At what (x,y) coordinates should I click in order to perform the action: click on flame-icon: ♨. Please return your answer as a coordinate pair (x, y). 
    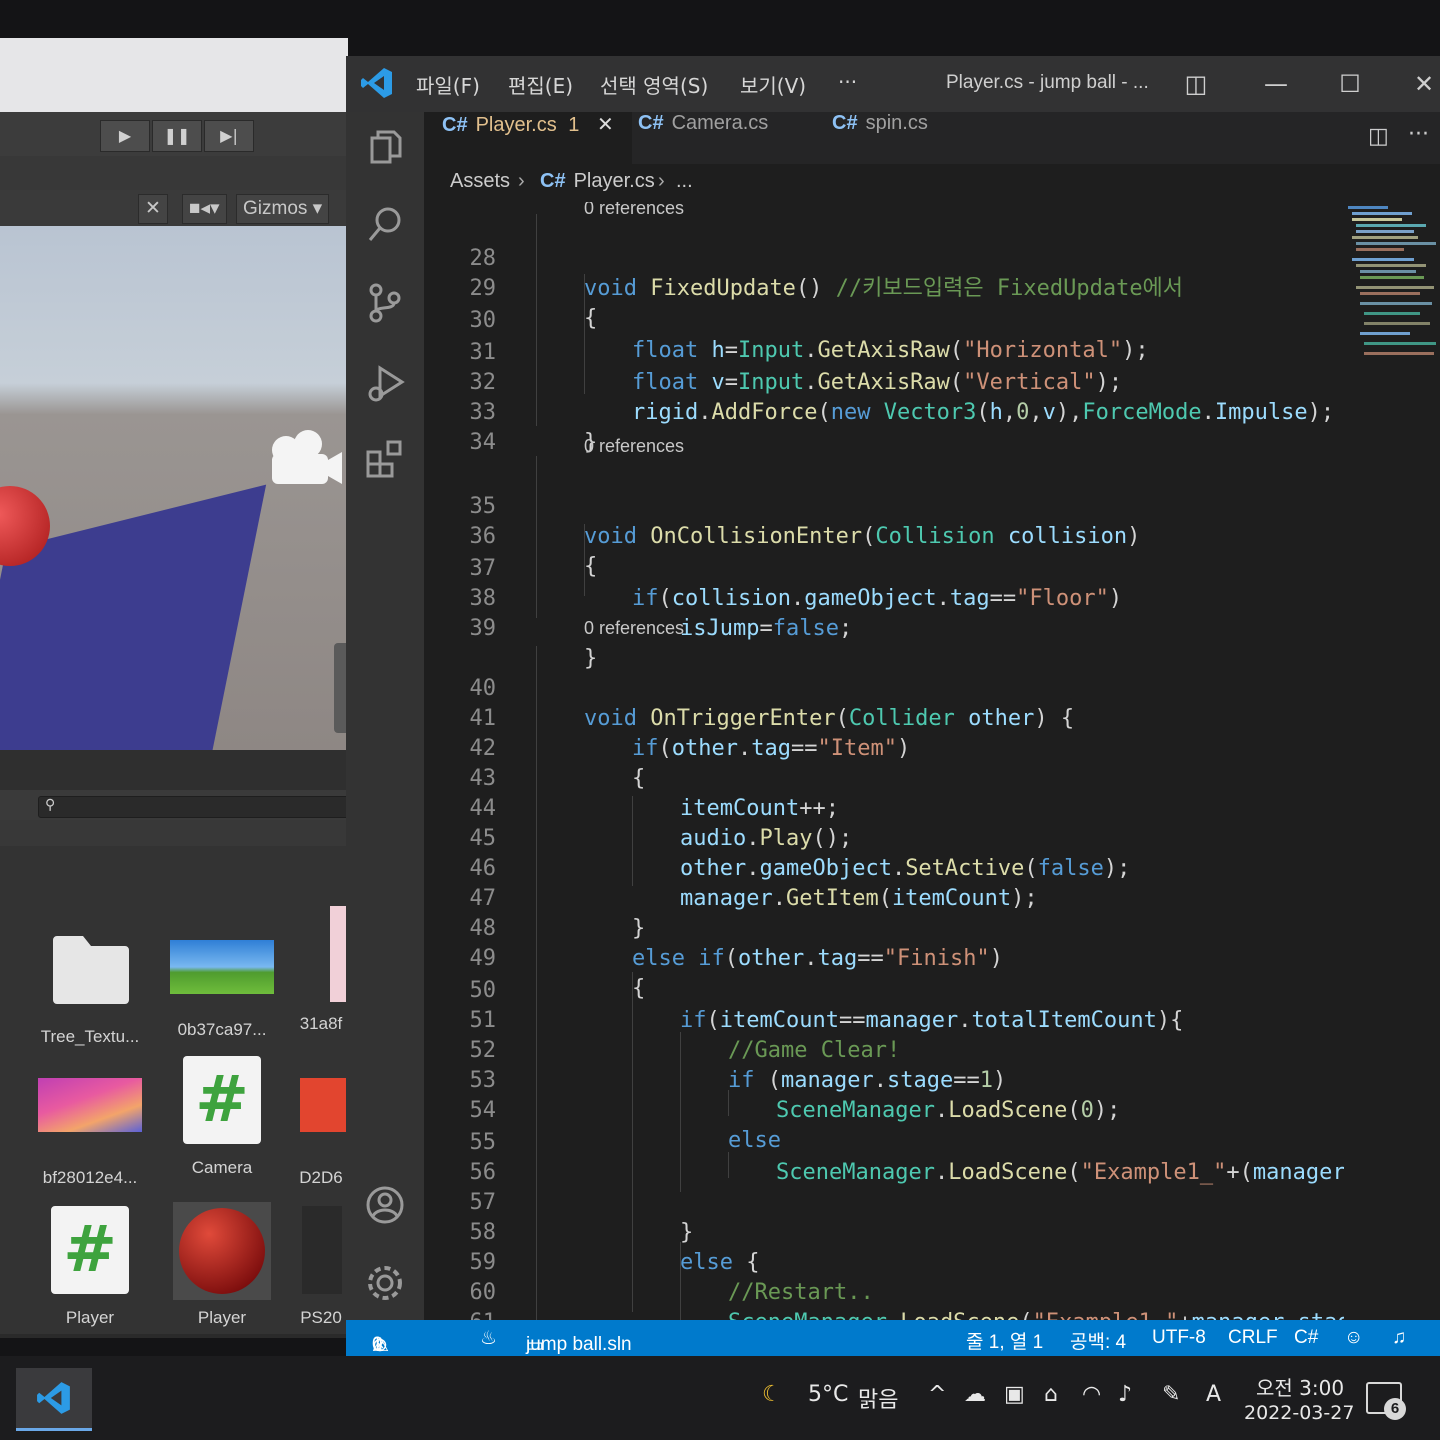
    Looking at the image, I should click on (488, 1338).